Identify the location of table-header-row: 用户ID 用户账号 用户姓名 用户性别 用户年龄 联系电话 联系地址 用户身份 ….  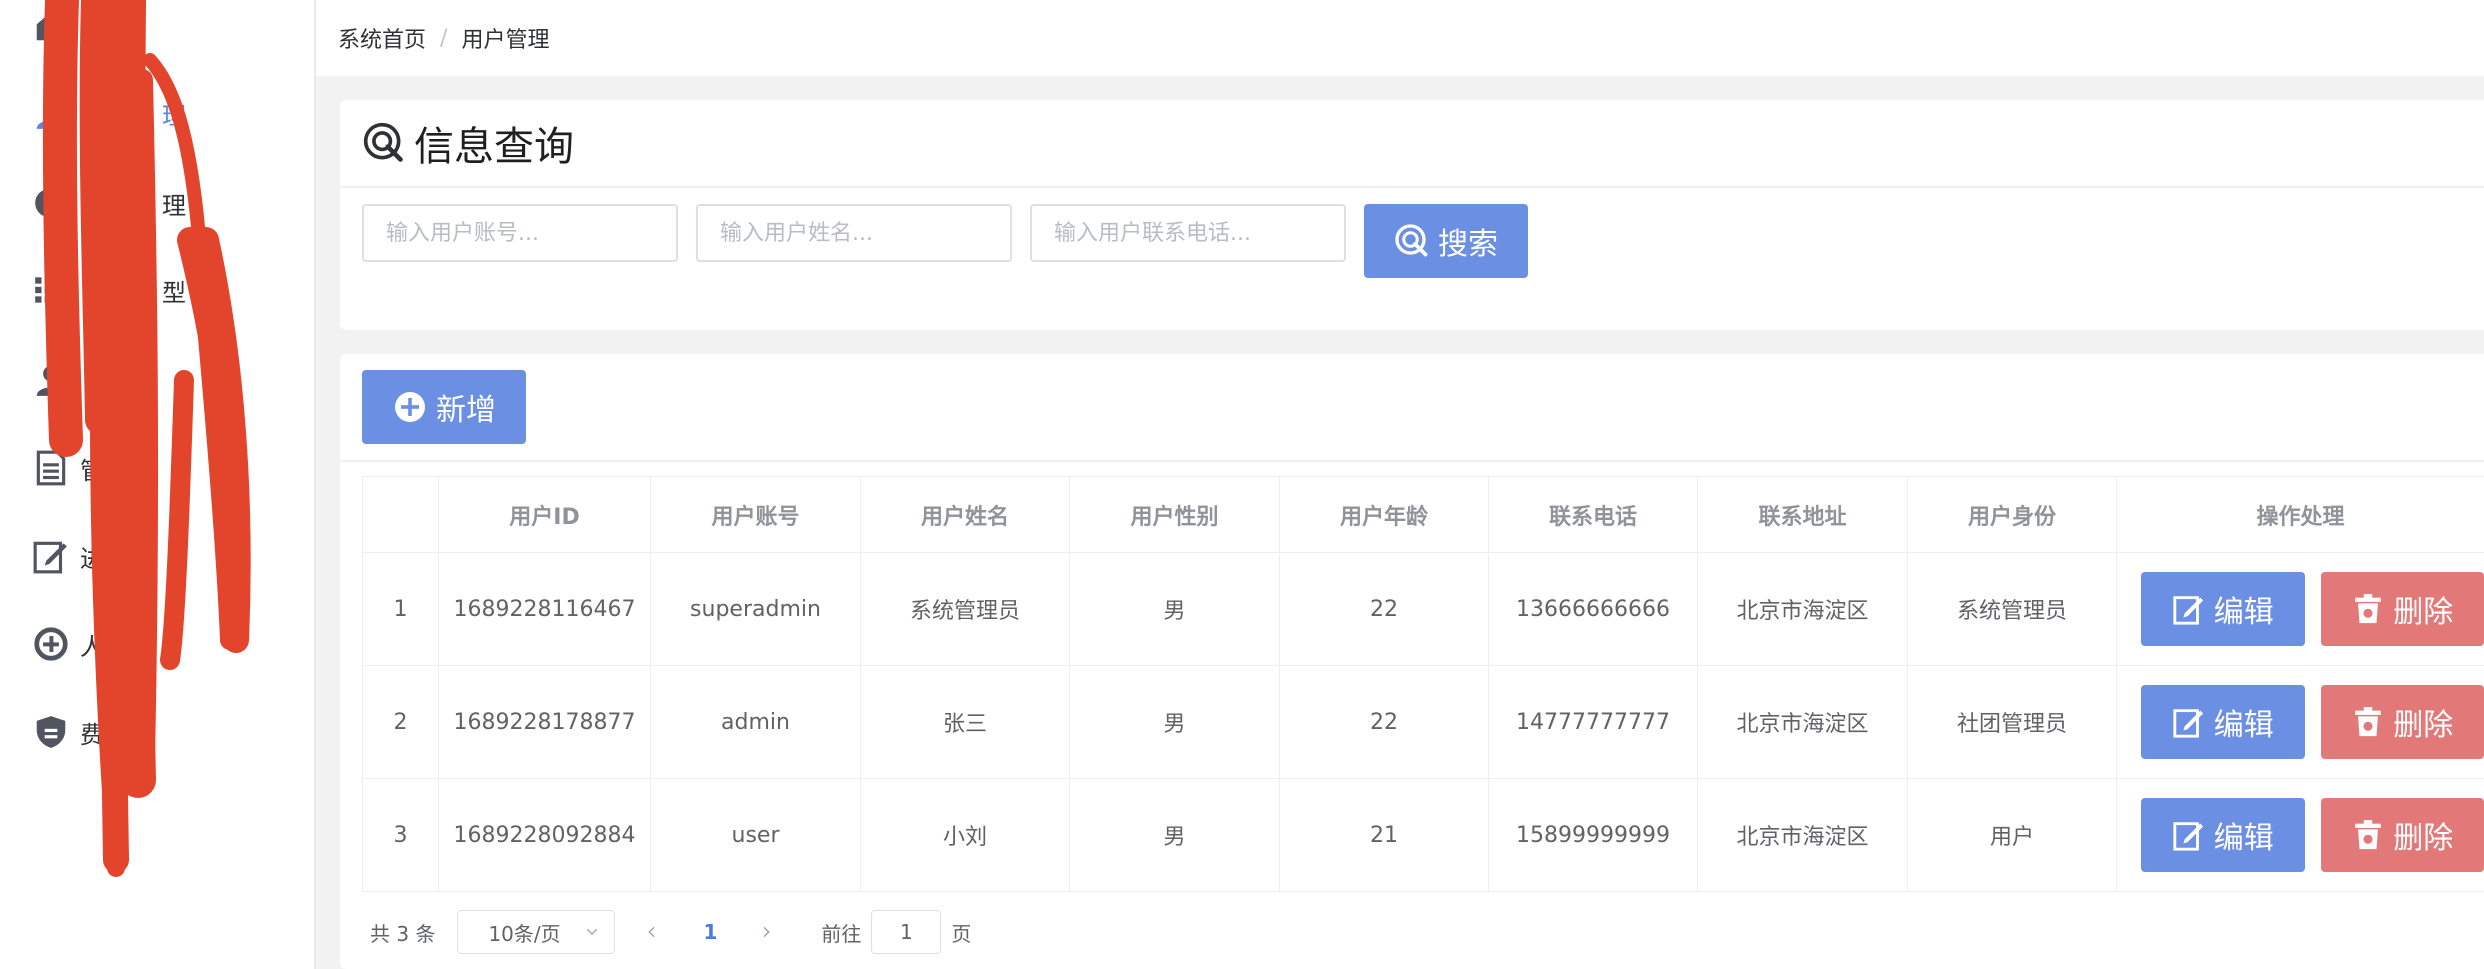
(1423, 514).